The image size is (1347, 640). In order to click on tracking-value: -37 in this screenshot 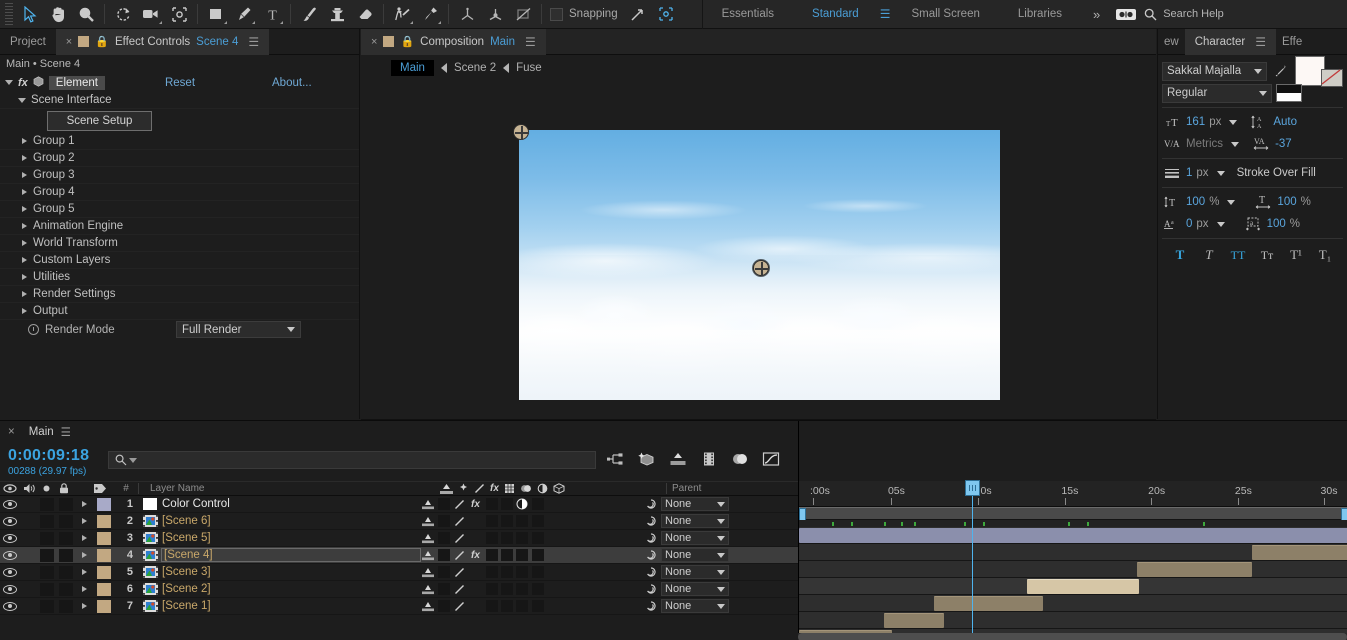, I will do `click(1283, 144)`.